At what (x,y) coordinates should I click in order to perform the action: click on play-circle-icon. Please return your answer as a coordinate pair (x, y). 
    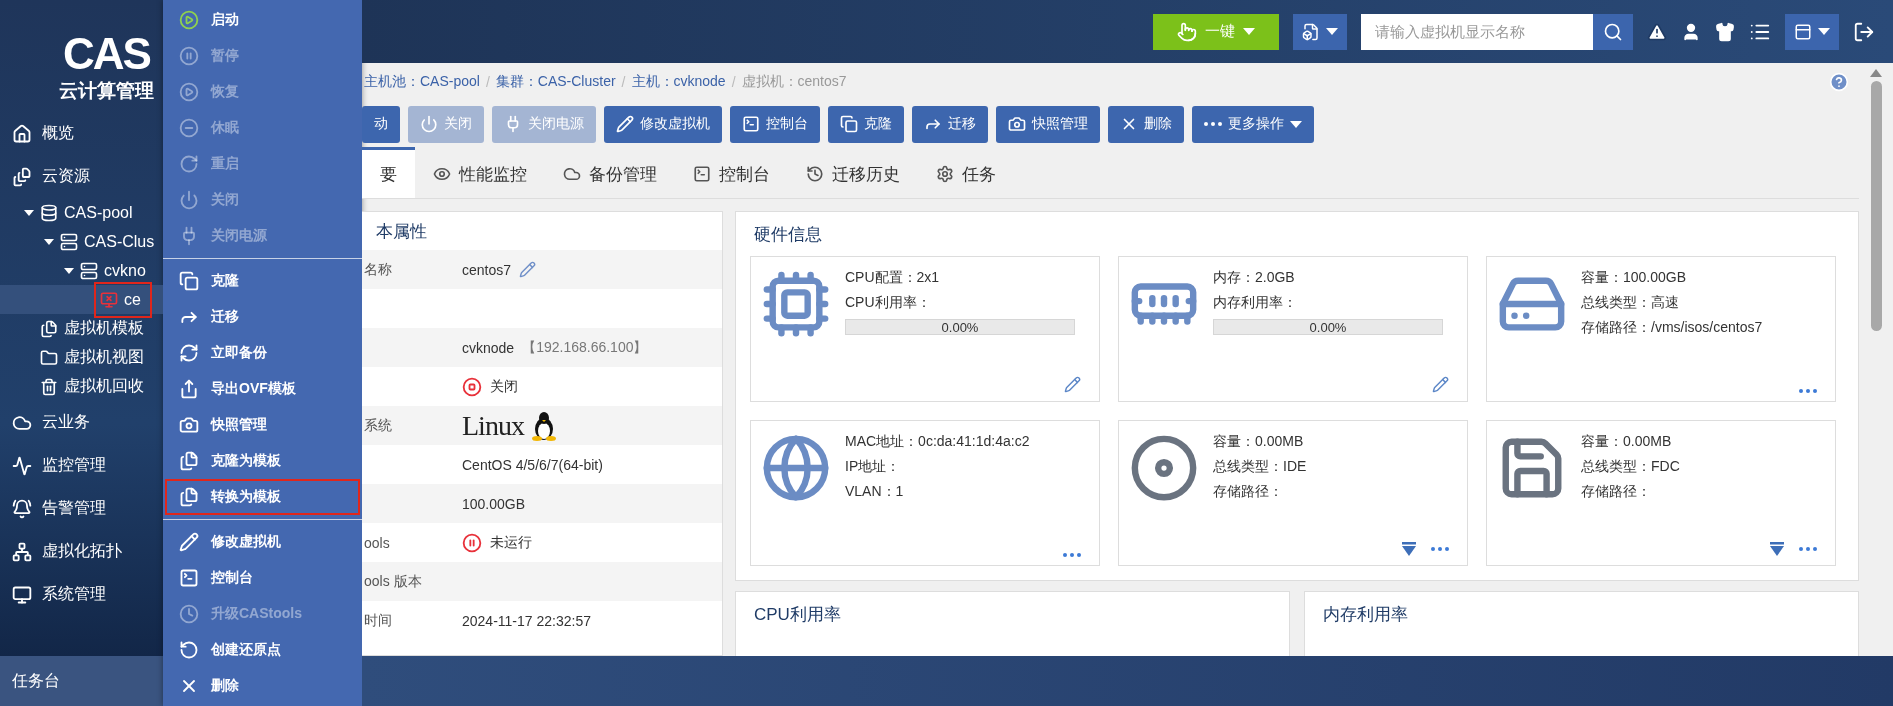
    Looking at the image, I should click on (189, 92).